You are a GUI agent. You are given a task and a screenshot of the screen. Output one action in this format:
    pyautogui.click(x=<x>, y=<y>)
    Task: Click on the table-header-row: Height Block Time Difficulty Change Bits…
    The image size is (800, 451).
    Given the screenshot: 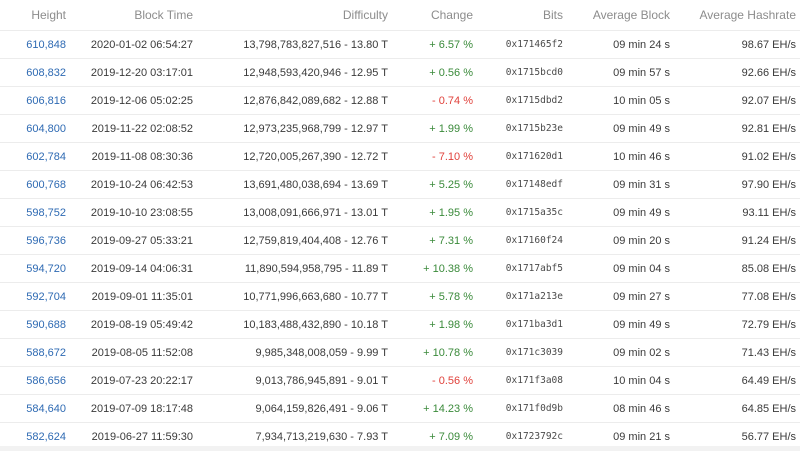 What is the action you would take?
    pyautogui.click(x=400, y=15)
    